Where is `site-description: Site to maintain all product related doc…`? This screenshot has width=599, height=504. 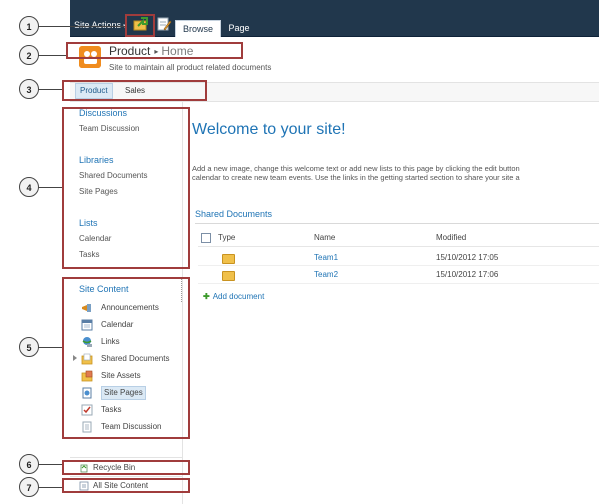 site-description: Site to maintain all product related doc… is located at coordinates (190, 67).